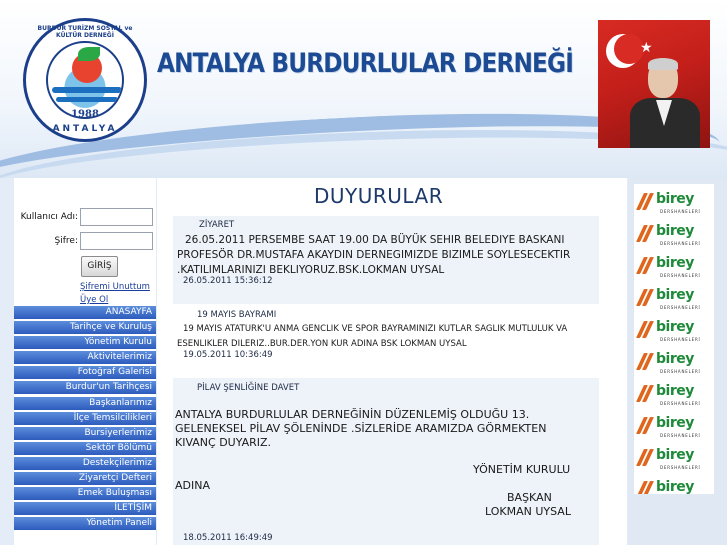 Image resolution: width=727 pixels, height=545 pixels. I want to click on signature-committee: YÖNETİM KURULU, so click(522, 469).